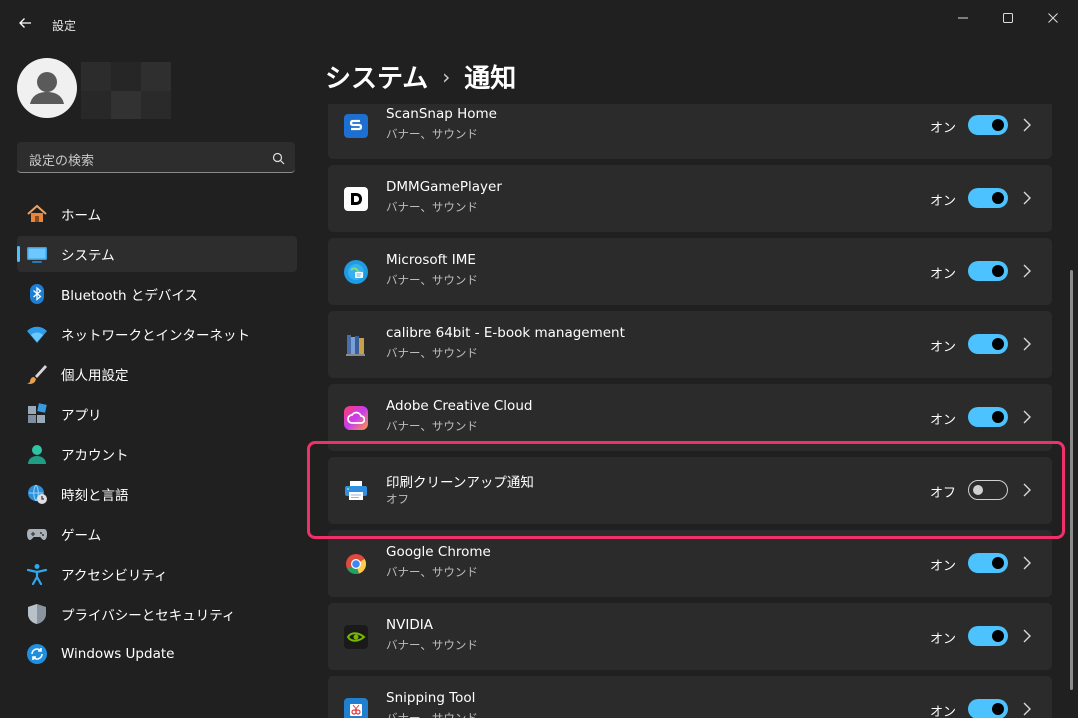 This screenshot has width=1078, height=718. What do you see at coordinates (431, 698) in the screenshot?
I see `app-name: Snipping Tool` at bounding box center [431, 698].